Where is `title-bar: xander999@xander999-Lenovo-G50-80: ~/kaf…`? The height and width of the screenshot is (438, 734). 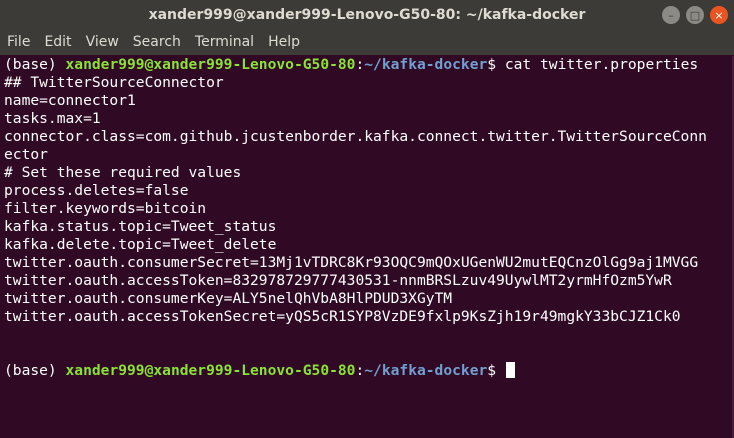 title-bar: xander999@xander999-Lenovo-G50-80: ~/kaf… is located at coordinates (367, 15).